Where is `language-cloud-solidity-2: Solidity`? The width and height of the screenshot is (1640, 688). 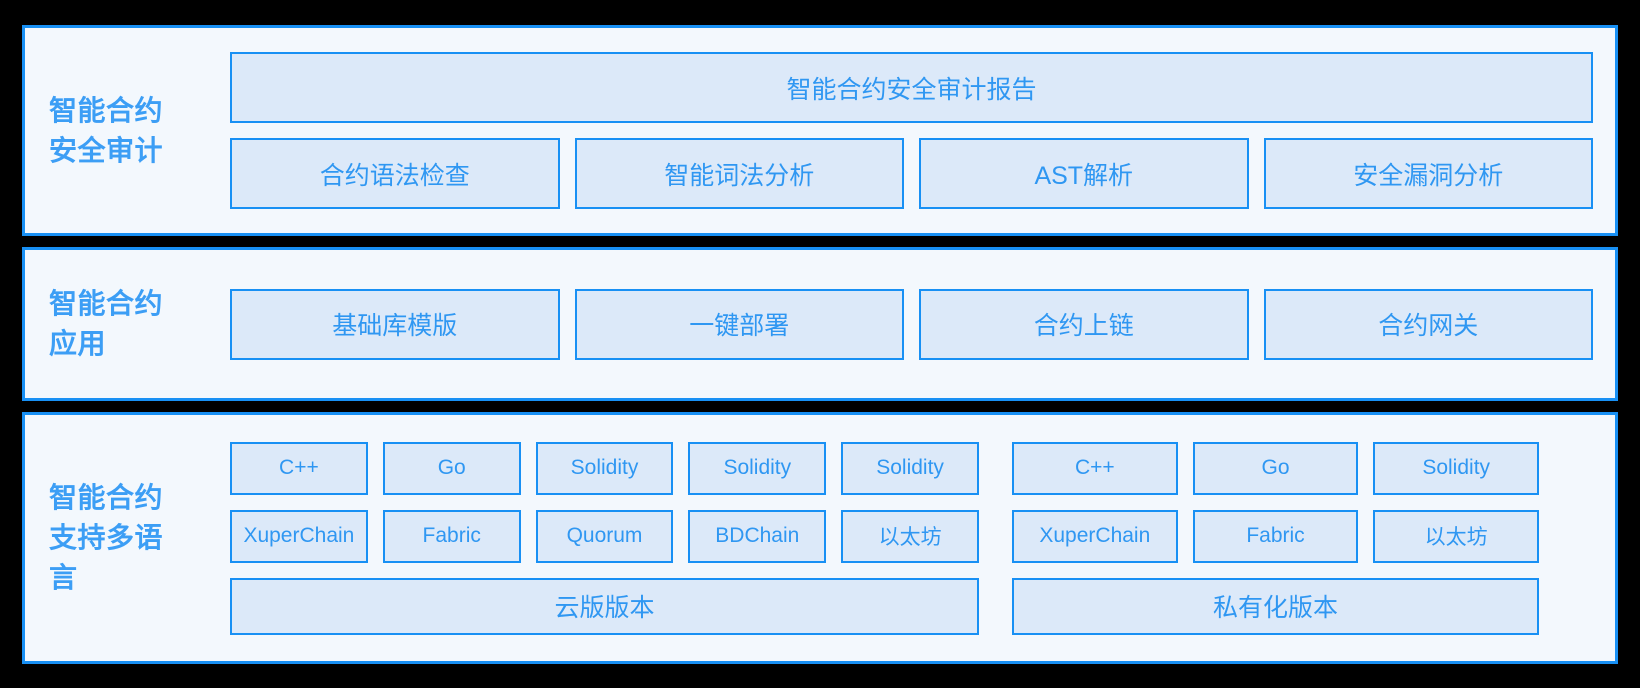 language-cloud-solidity-2: Solidity is located at coordinates (757, 468).